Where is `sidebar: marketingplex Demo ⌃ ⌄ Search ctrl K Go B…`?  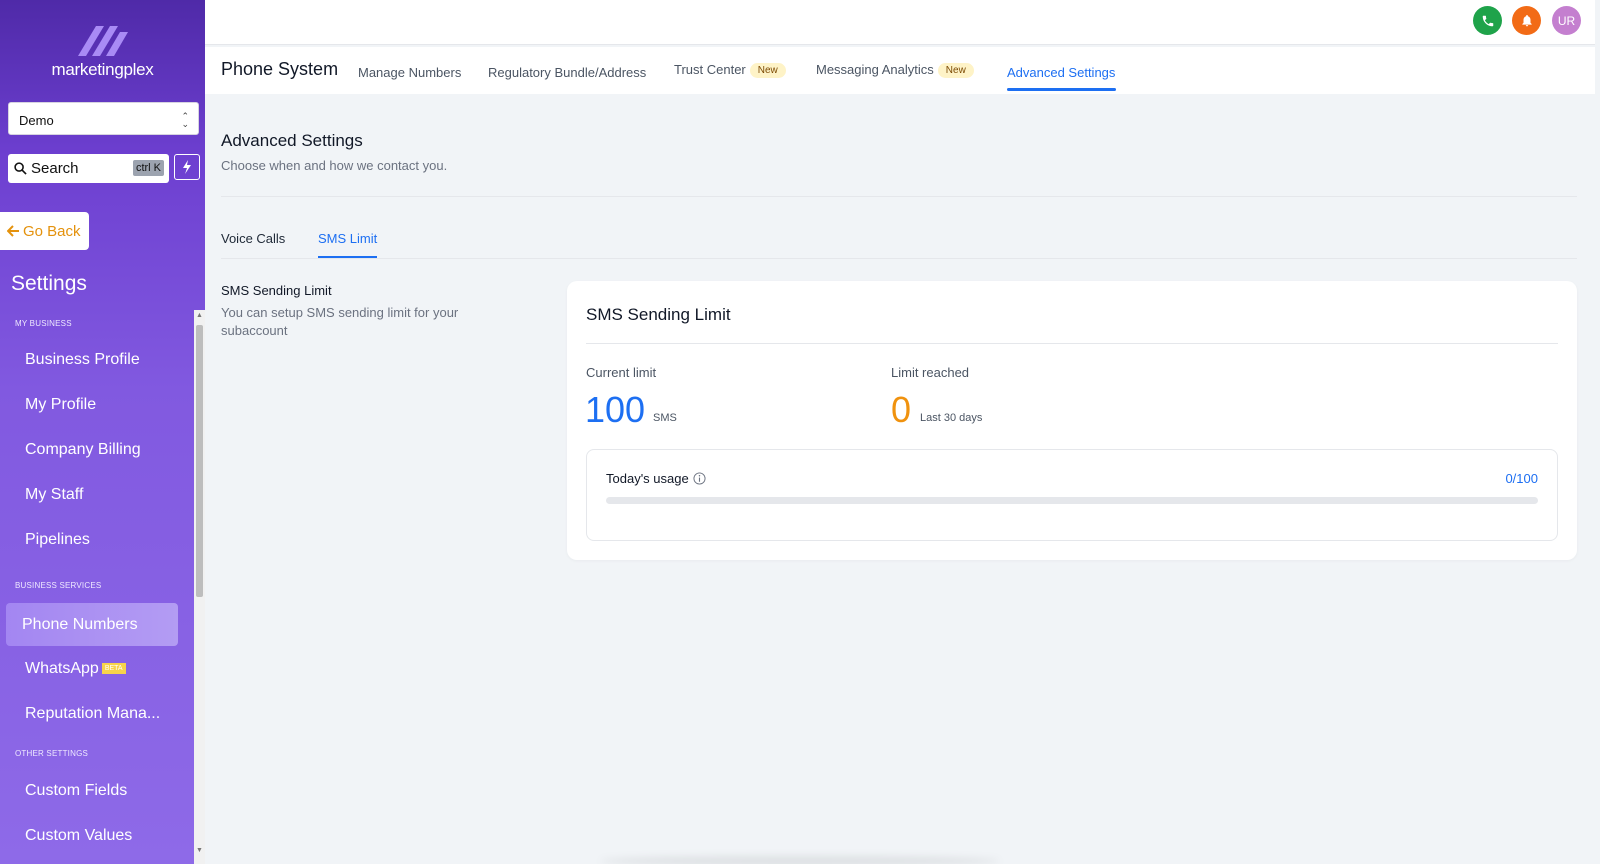 sidebar: marketingplex Demo ⌃ ⌄ Search ctrl K Go B… is located at coordinates (102, 432).